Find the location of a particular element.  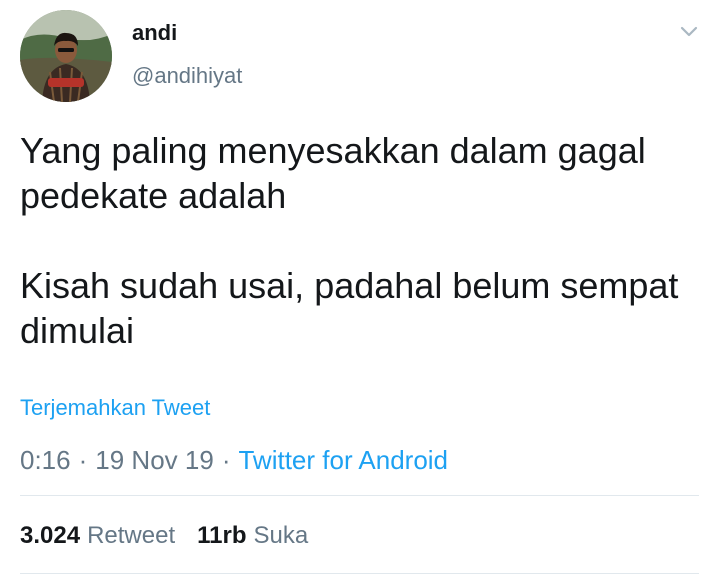

tweet-source-link: Twitter for Android is located at coordinates (343, 460).